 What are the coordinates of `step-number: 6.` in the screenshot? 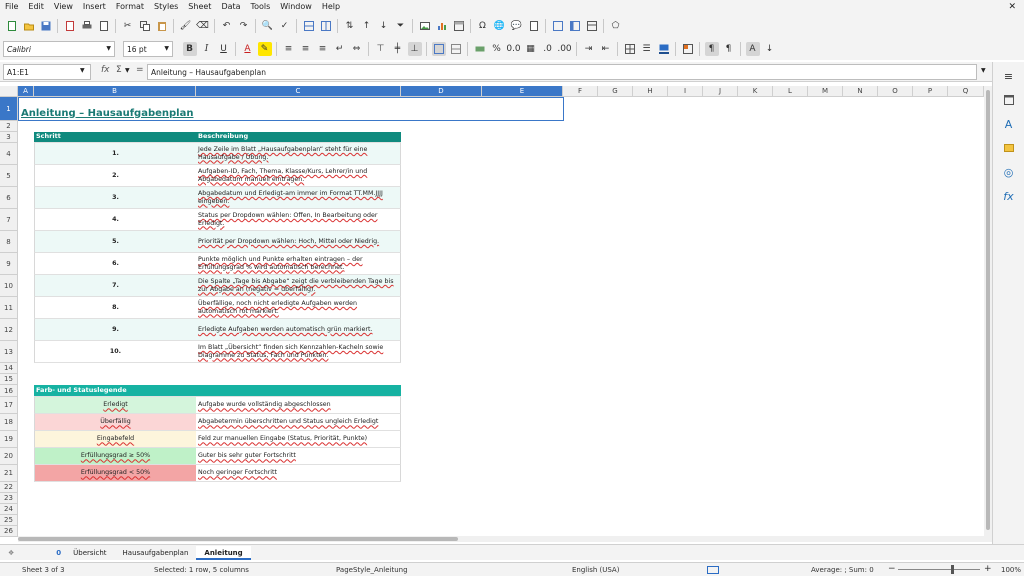 It's located at (115, 264).